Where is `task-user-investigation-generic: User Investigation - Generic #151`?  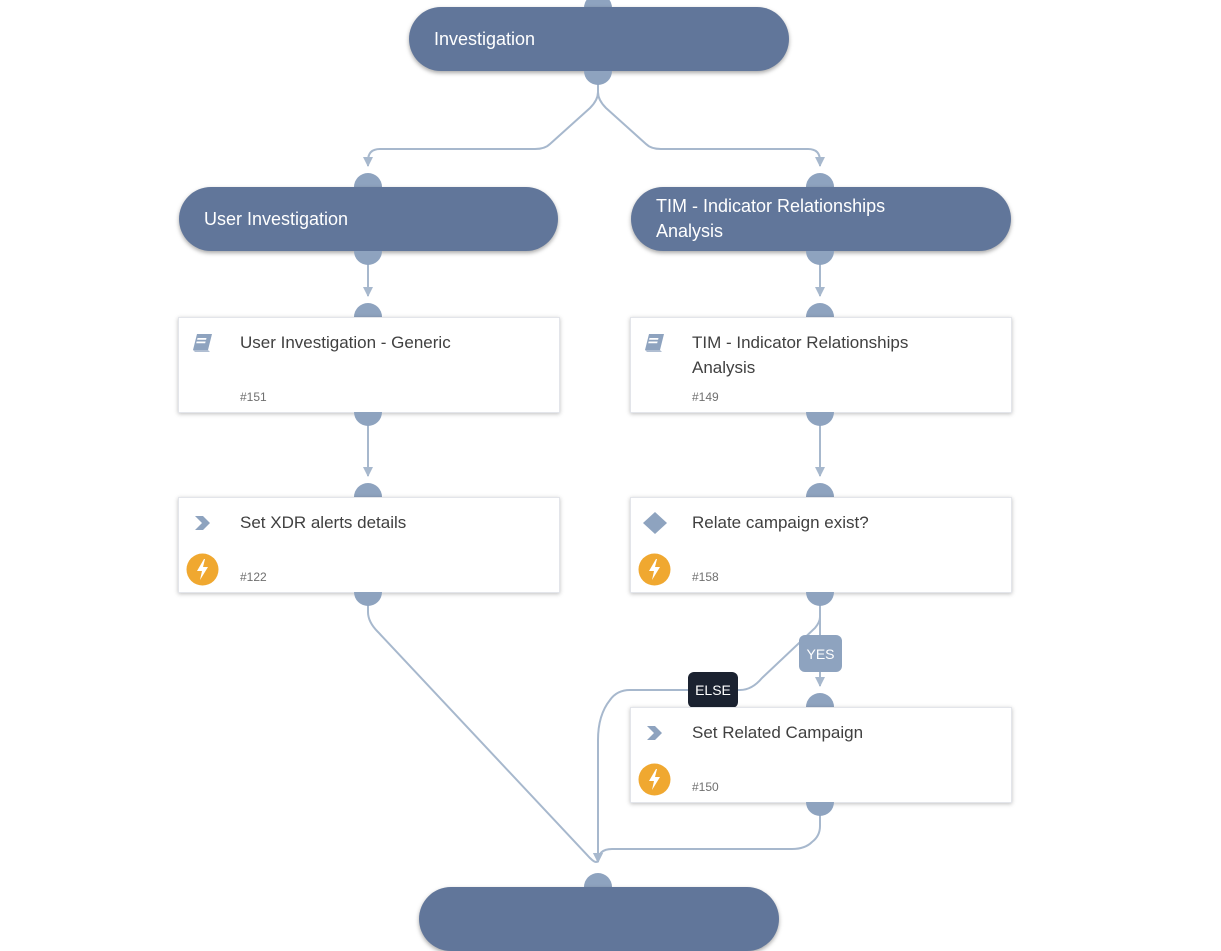 task-user-investigation-generic: User Investigation - Generic #151 is located at coordinates (369, 365).